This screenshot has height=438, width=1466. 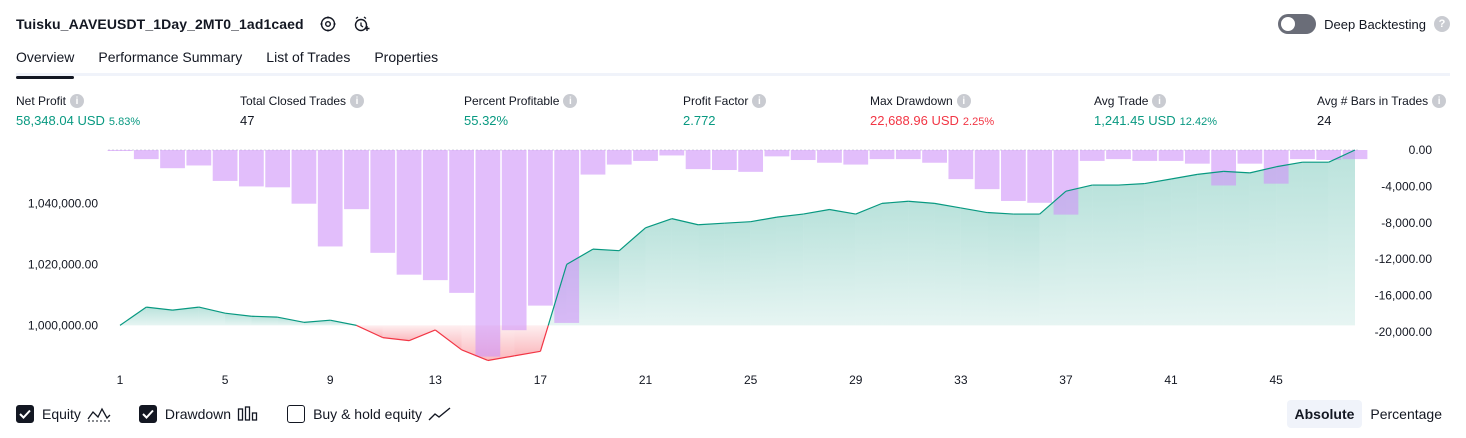 I want to click on x-axis-tick-label: 1, so click(x=120, y=380).